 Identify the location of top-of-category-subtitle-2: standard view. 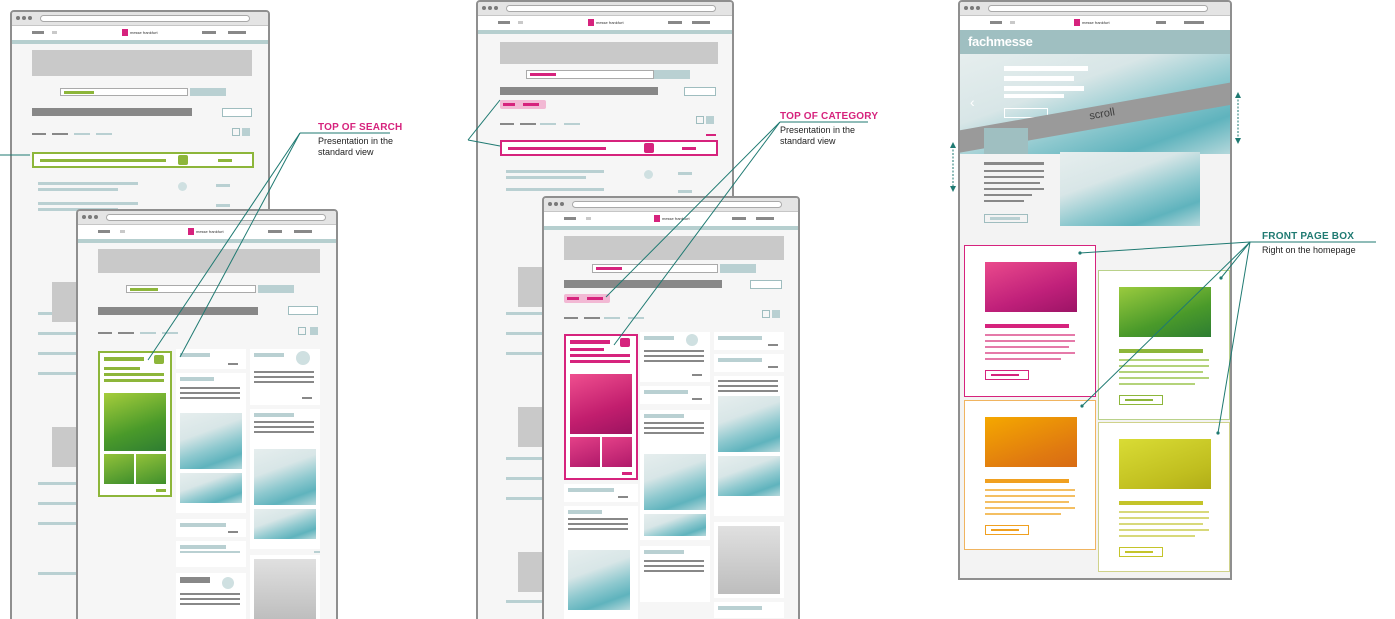
(808, 141).